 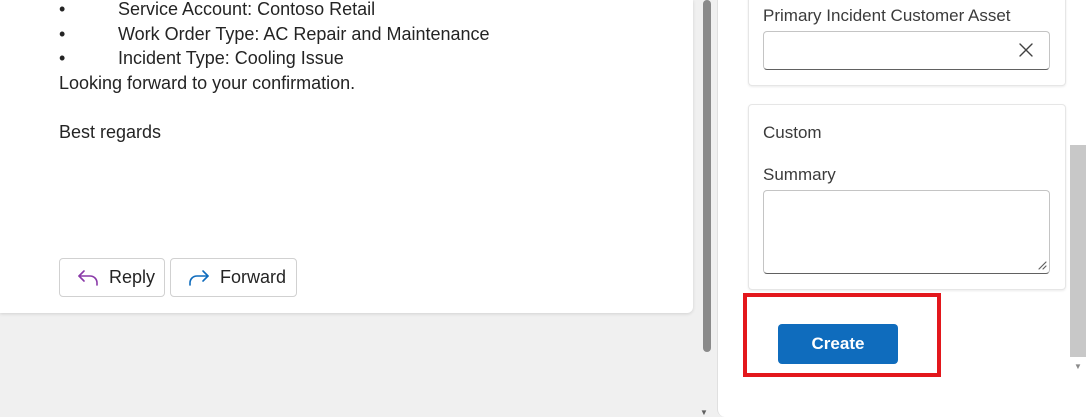 I want to click on summary-textarea, so click(x=906, y=232).